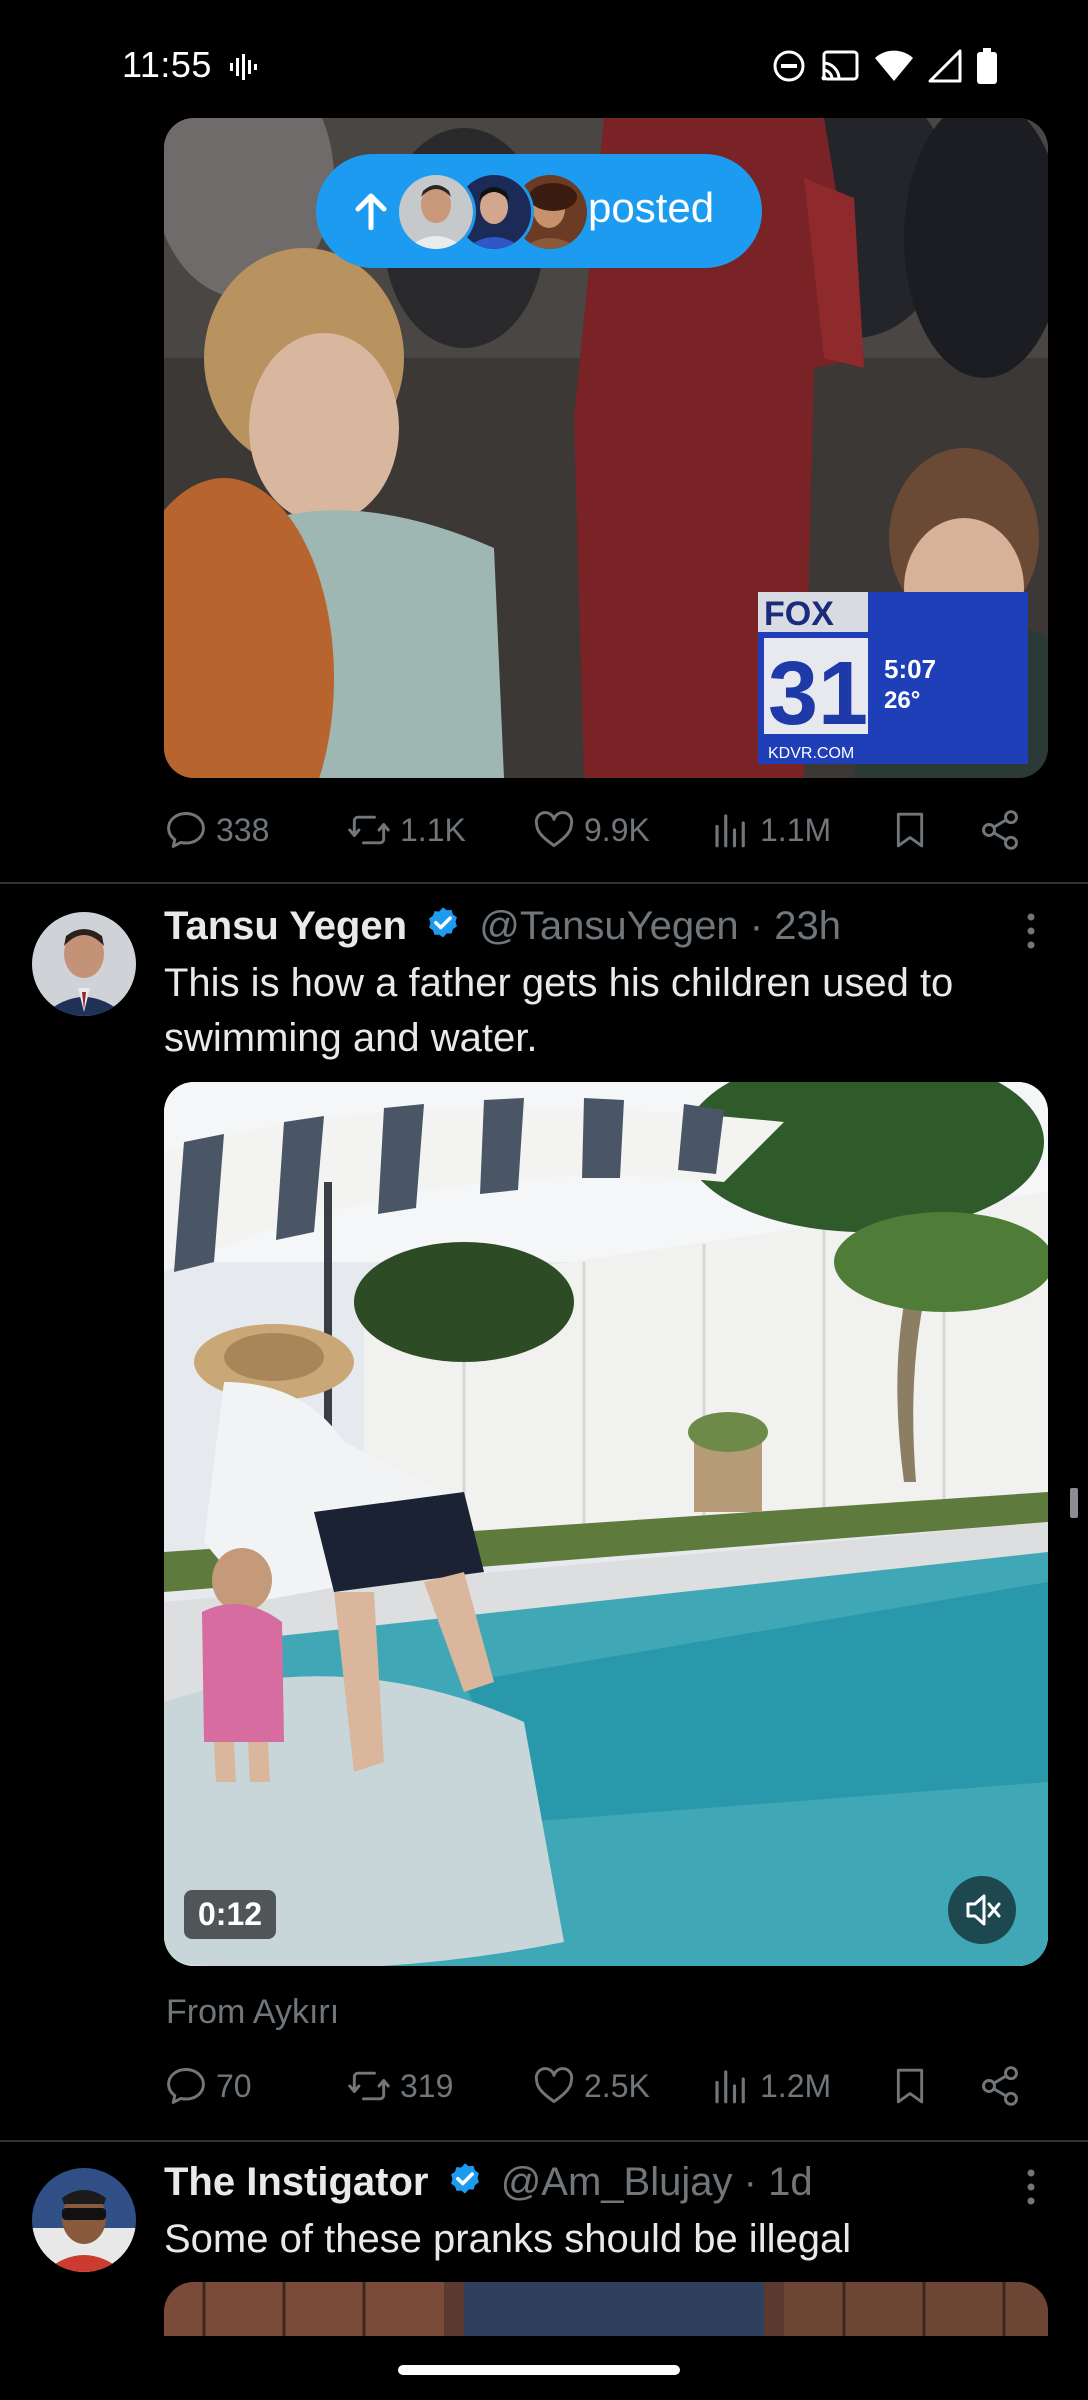 The image size is (1088, 2400). Describe the element at coordinates (617, 2182) in the screenshot. I see `author-handle: @Am_Blujay` at that location.